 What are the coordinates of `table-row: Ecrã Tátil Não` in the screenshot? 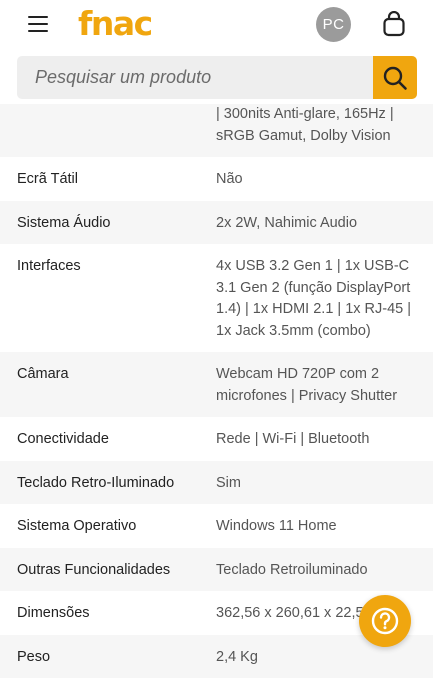 It's located at (216, 179).